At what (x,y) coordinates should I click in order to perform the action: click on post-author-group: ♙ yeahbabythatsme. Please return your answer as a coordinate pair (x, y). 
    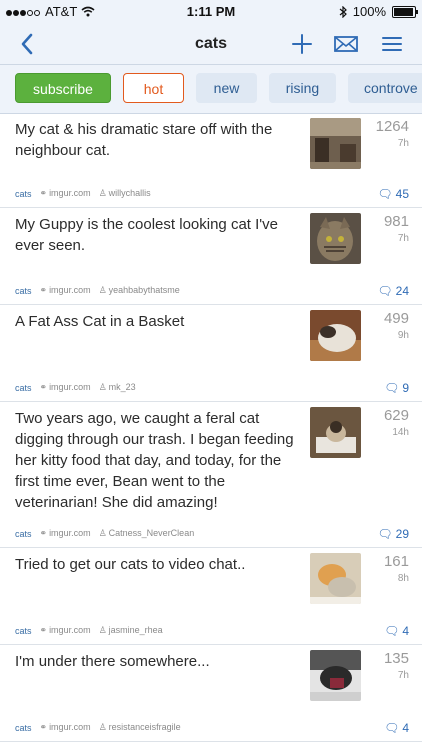
    Looking at the image, I should click on (139, 290).